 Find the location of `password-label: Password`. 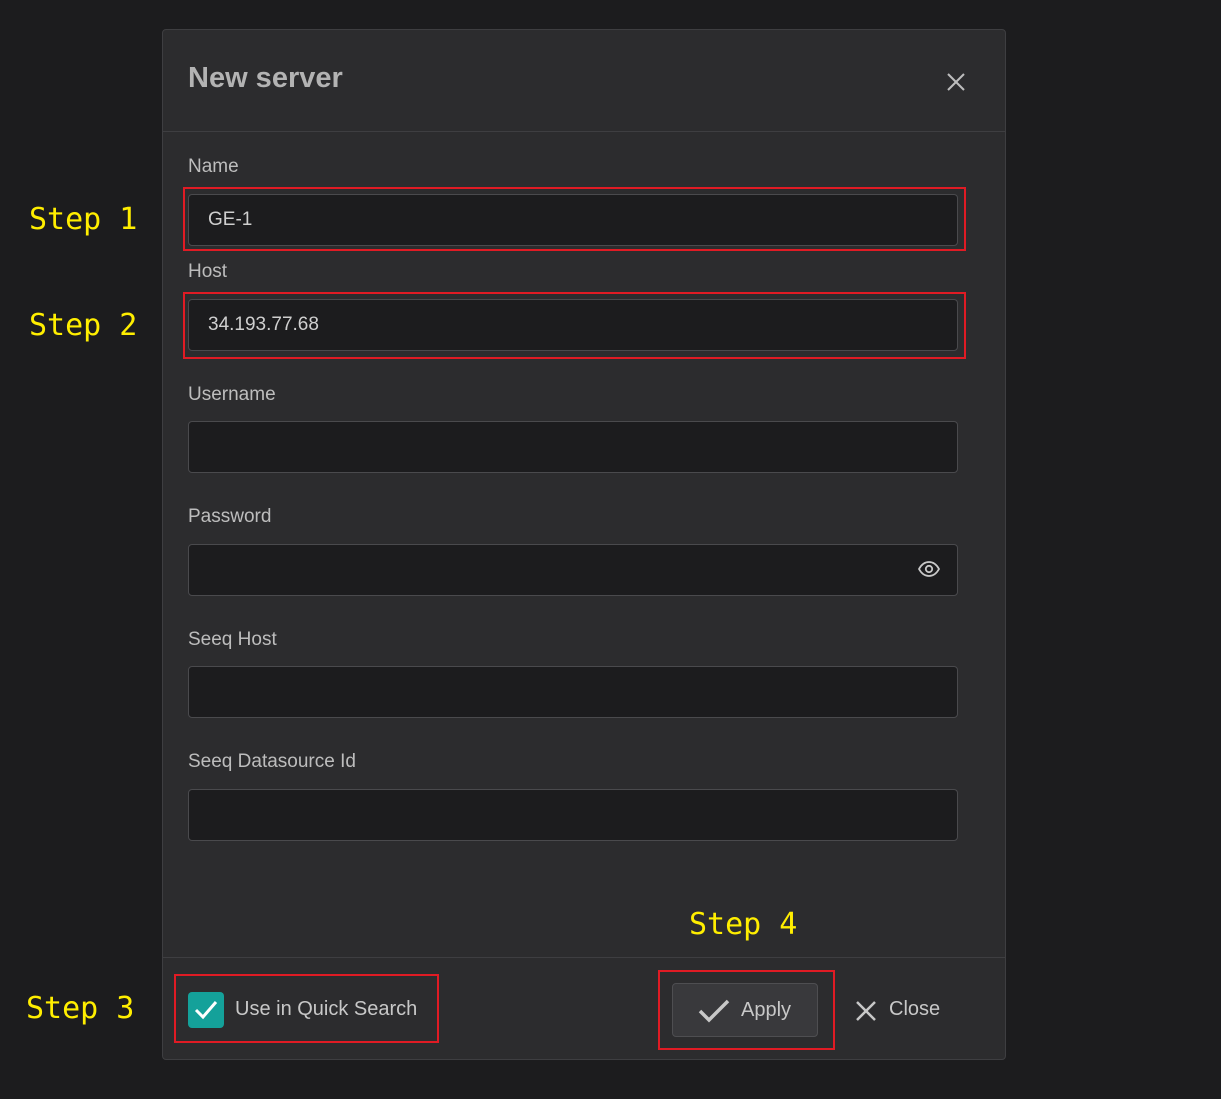

password-label: Password is located at coordinates (230, 516).